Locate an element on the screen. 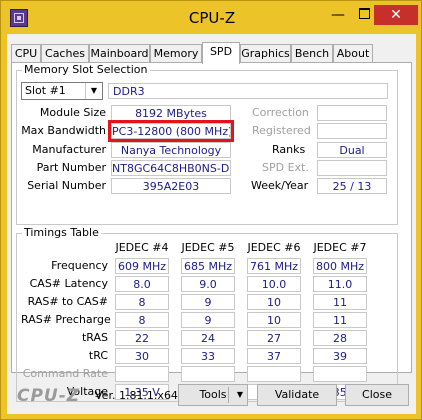 The height and width of the screenshot is (420, 422). tools-button: Tools ▼ is located at coordinates (213, 395).